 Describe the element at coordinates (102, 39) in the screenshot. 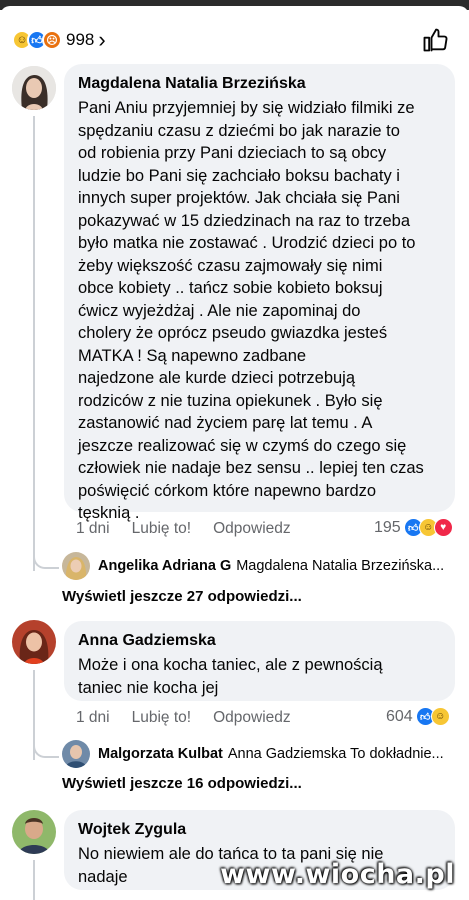

I see `chevron-right-icon: ›` at that location.